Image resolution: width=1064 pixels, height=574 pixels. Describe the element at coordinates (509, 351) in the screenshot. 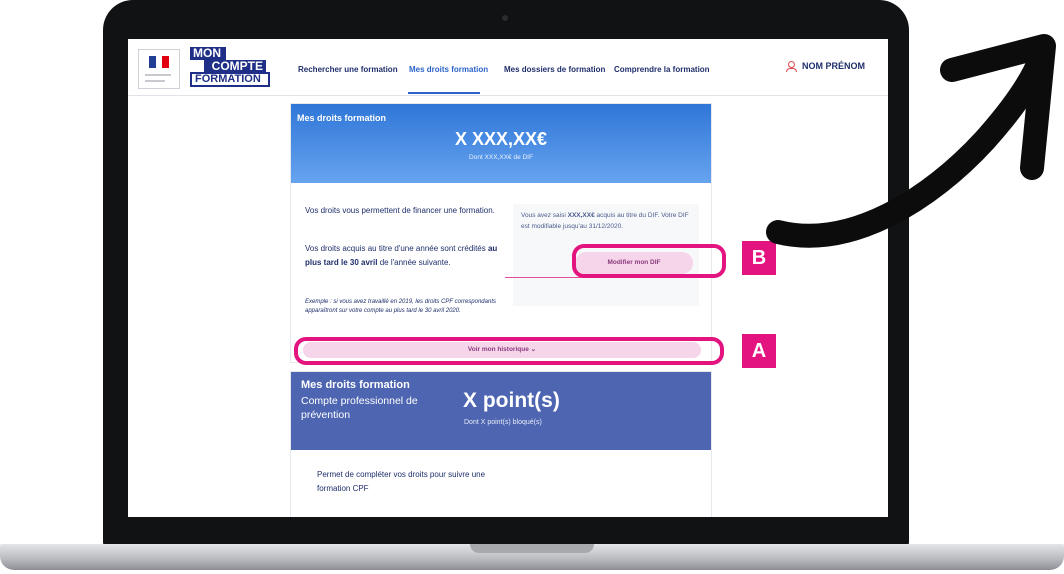

I see `highlight-a` at that location.